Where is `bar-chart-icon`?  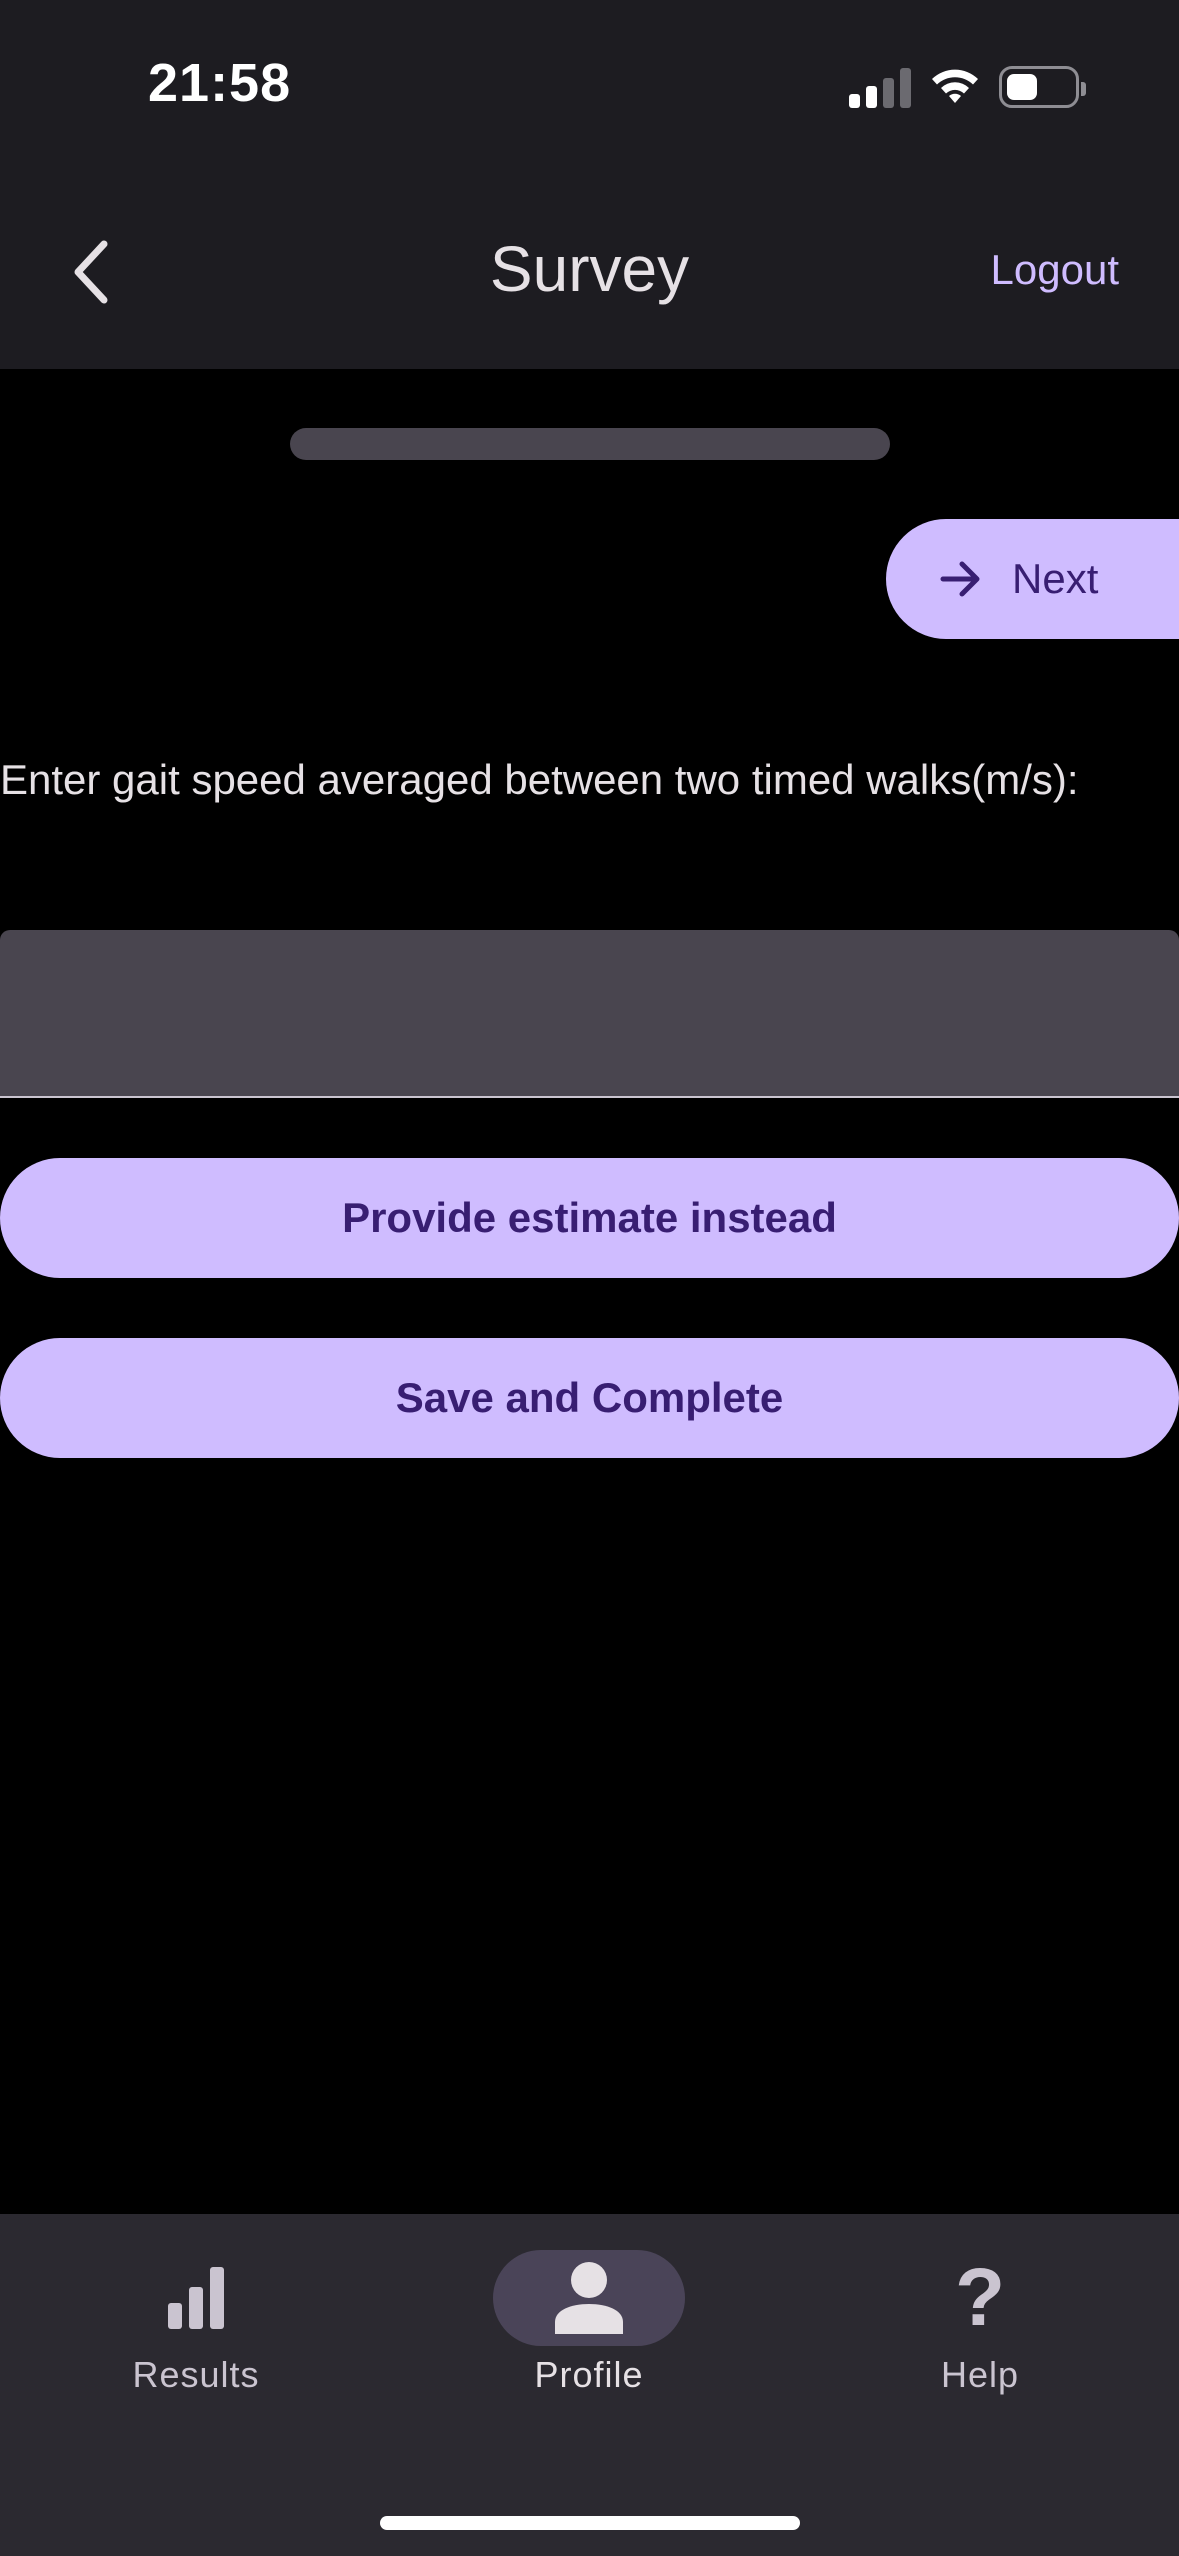 bar-chart-icon is located at coordinates (196, 2298).